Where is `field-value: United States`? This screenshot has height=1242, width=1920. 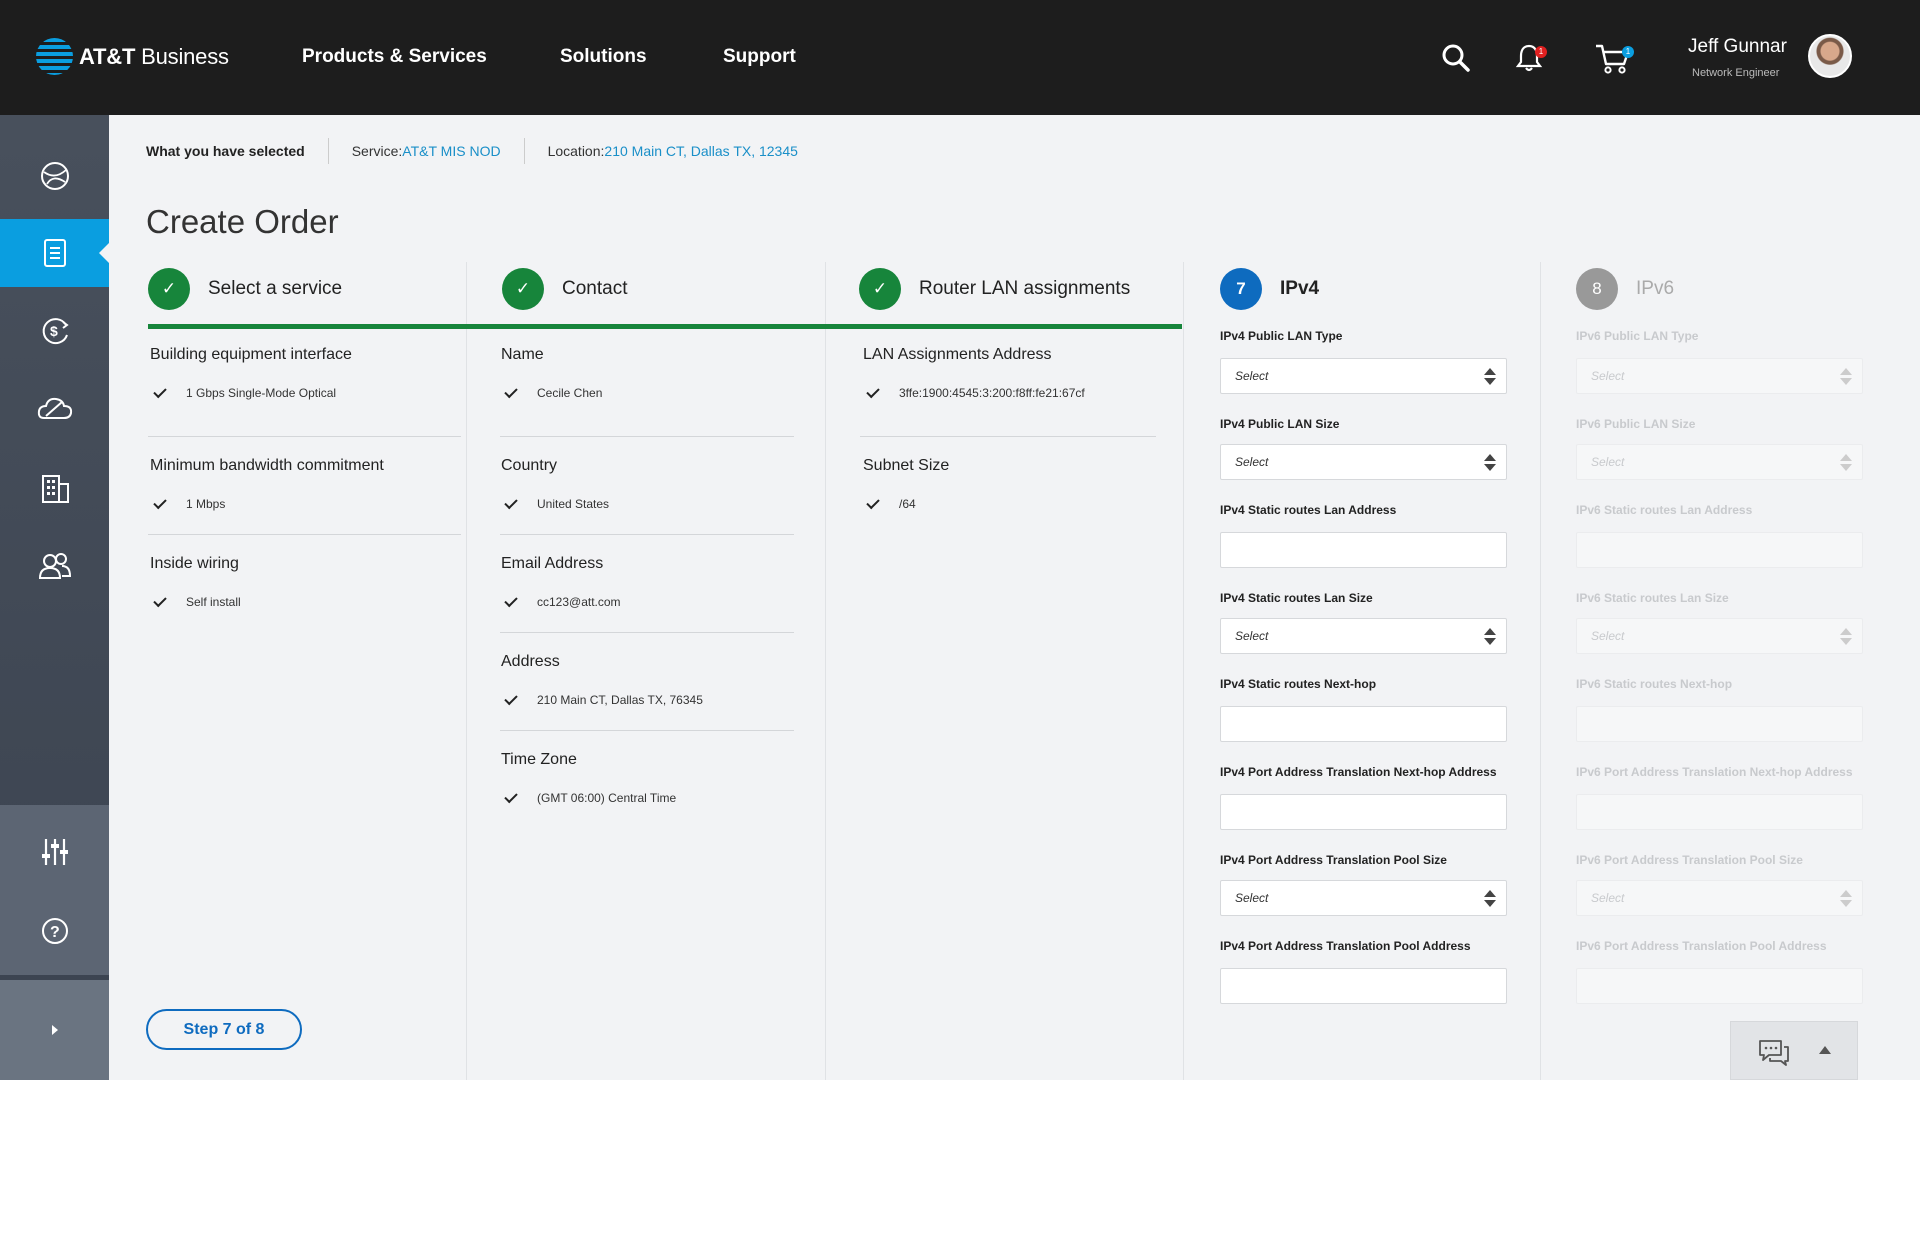
field-value: United States is located at coordinates (555, 503).